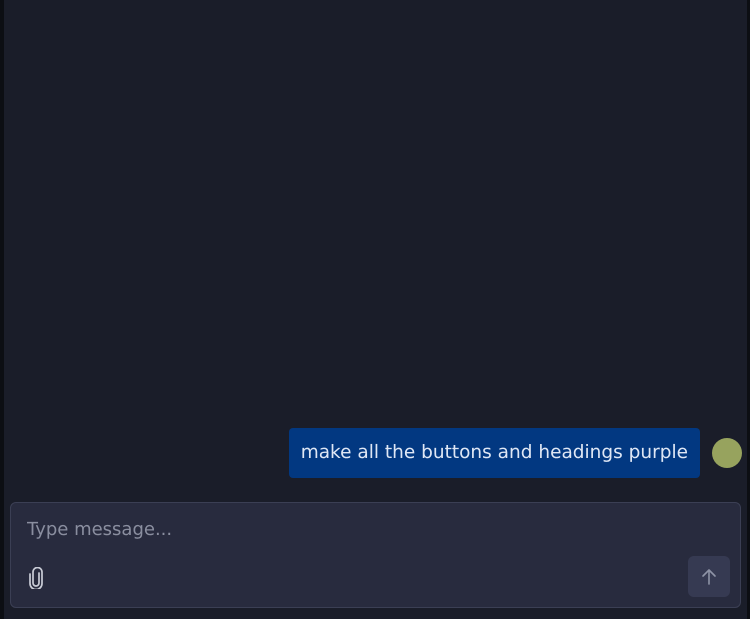 The image size is (750, 619). What do you see at coordinates (727, 453) in the screenshot?
I see `avatar-icon` at bounding box center [727, 453].